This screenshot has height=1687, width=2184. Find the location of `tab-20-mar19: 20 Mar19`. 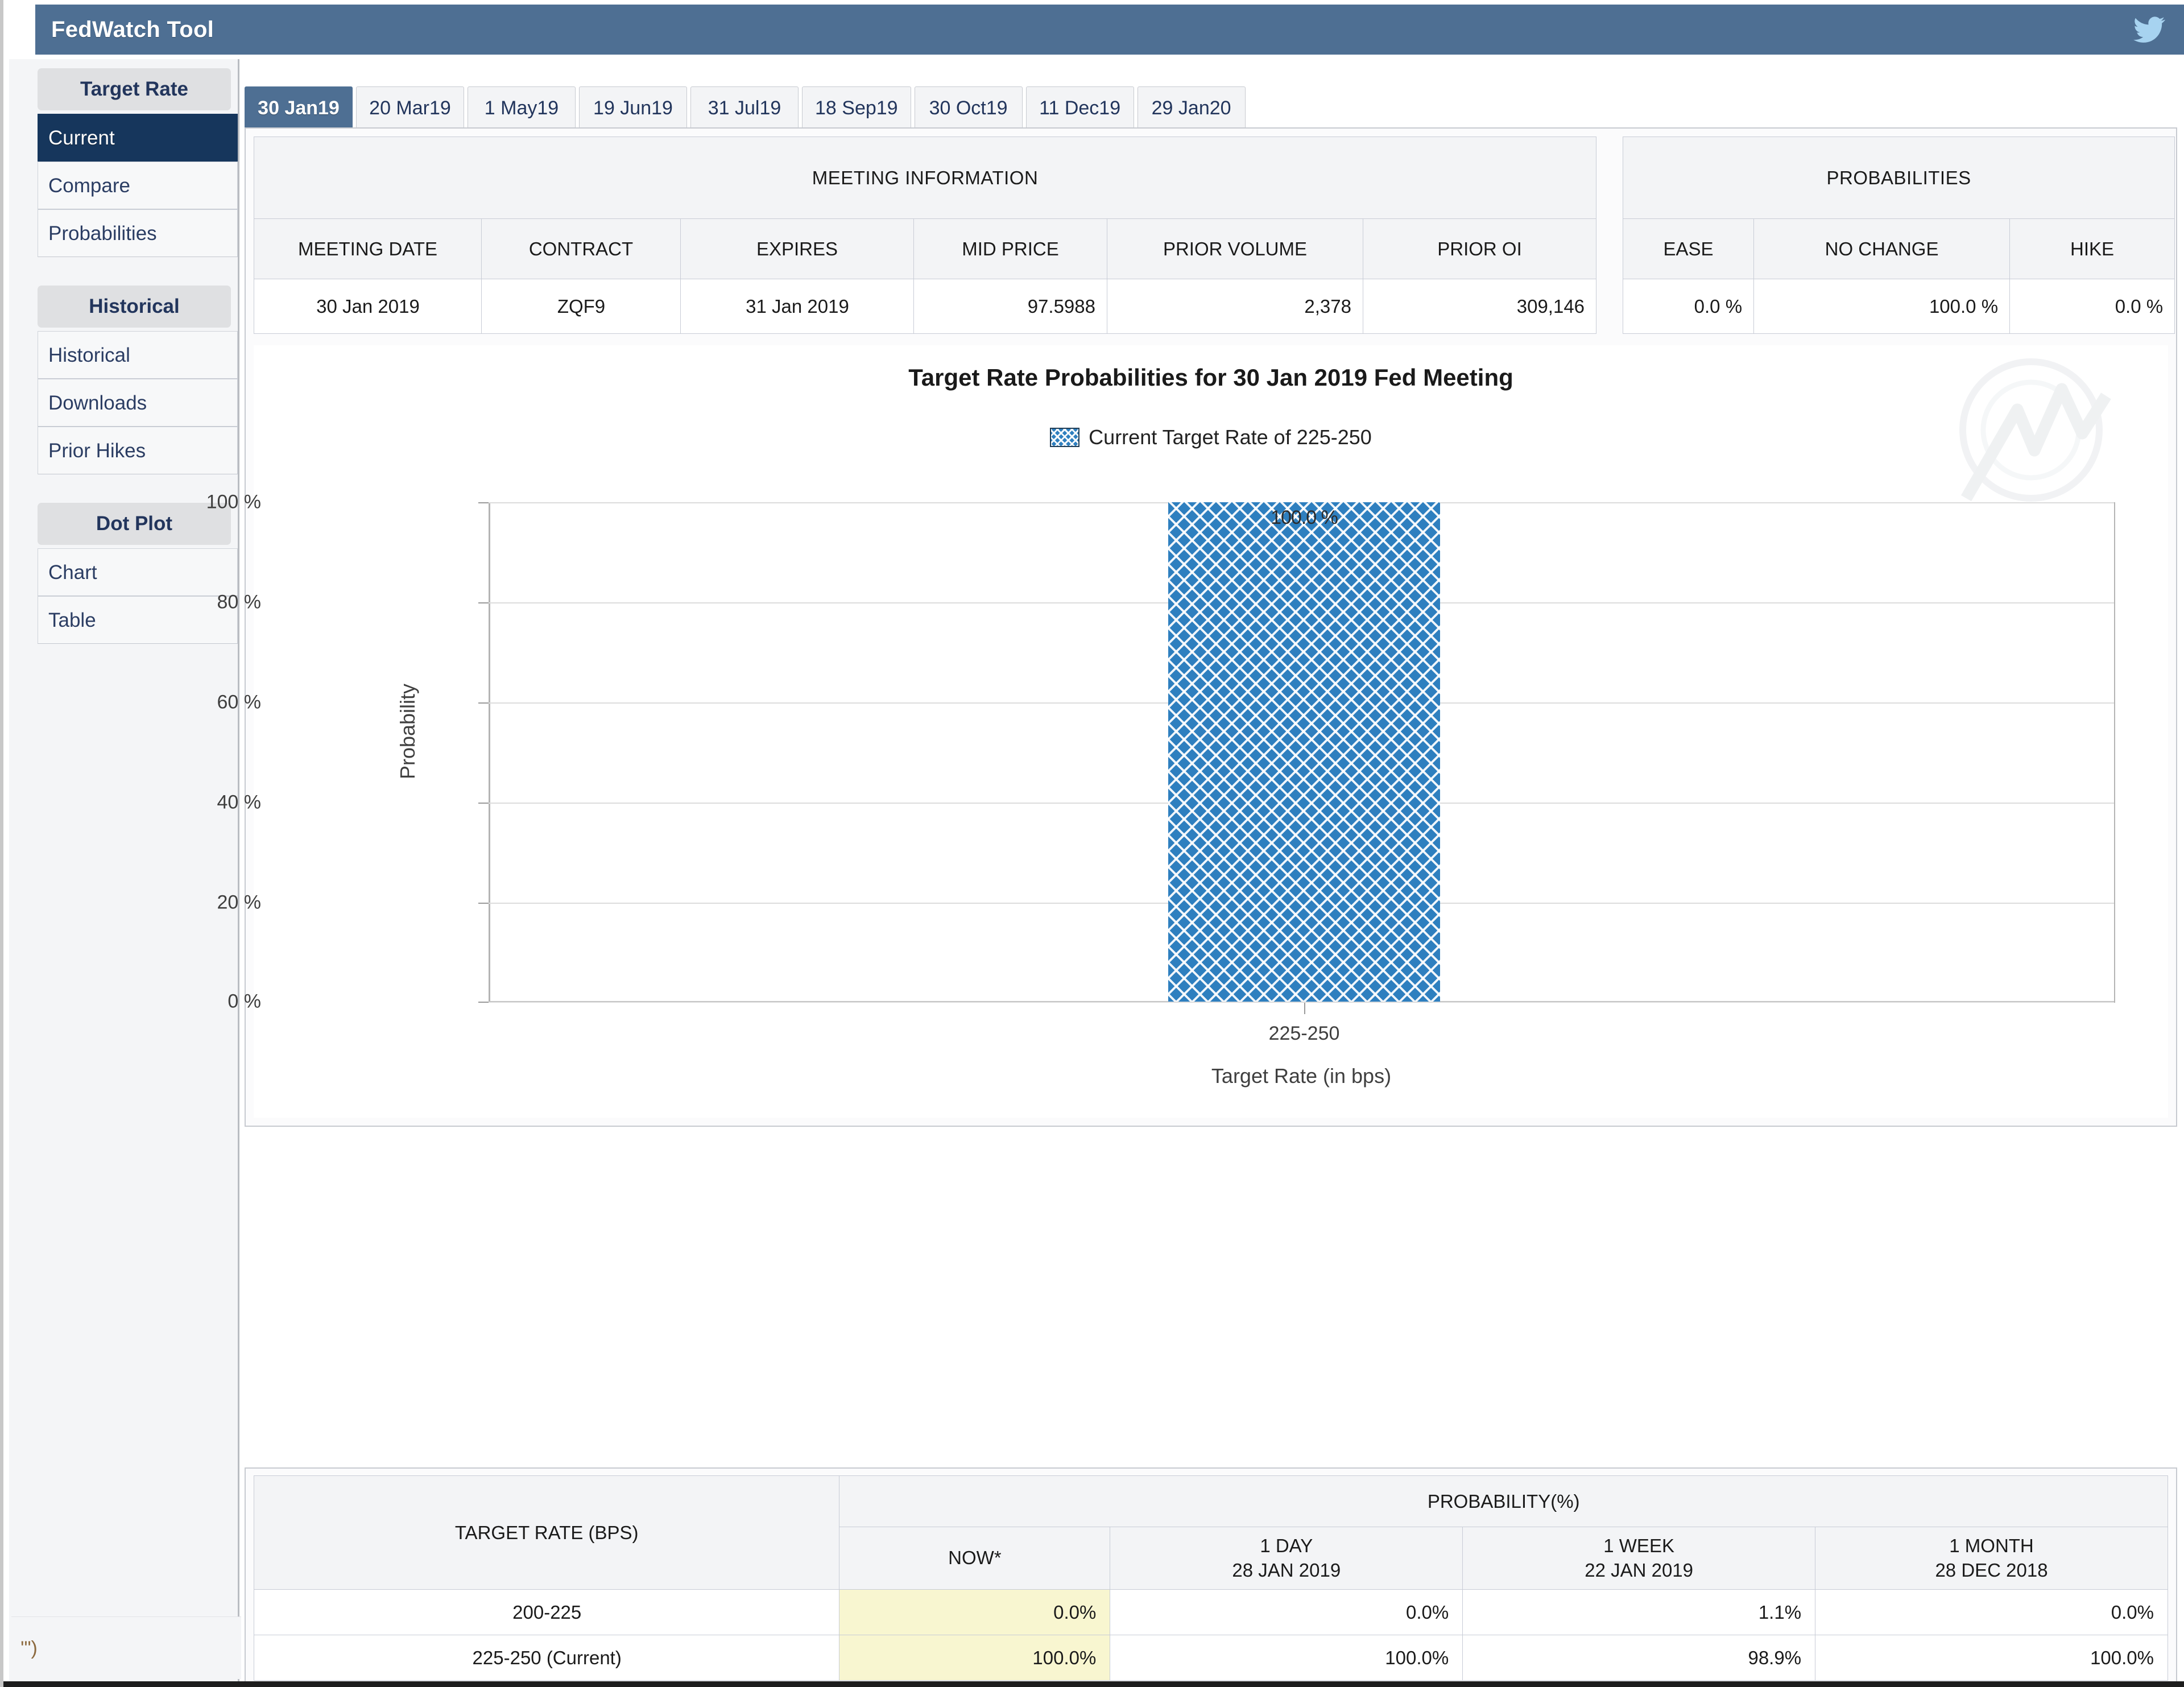

tab-20-mar19: 20 Mar19 is located at coordinates (410, 108).